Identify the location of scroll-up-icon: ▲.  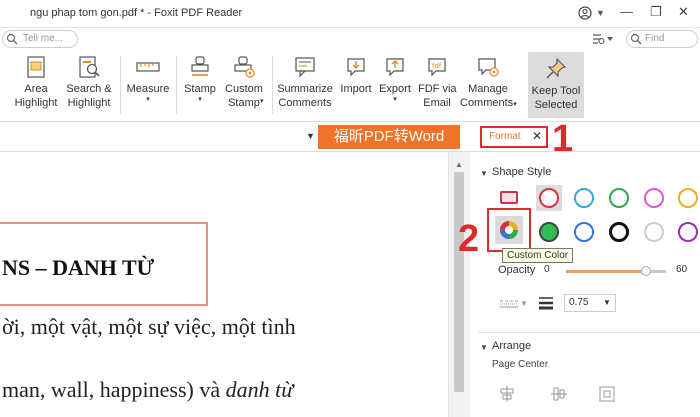
(459, 164).